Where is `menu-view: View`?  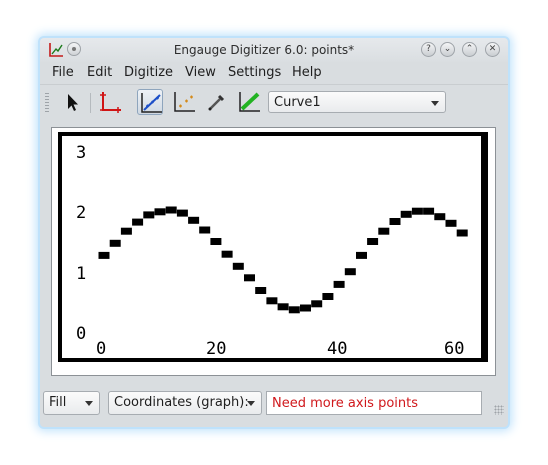
menu-view: View is located at coordinates (200, 72).